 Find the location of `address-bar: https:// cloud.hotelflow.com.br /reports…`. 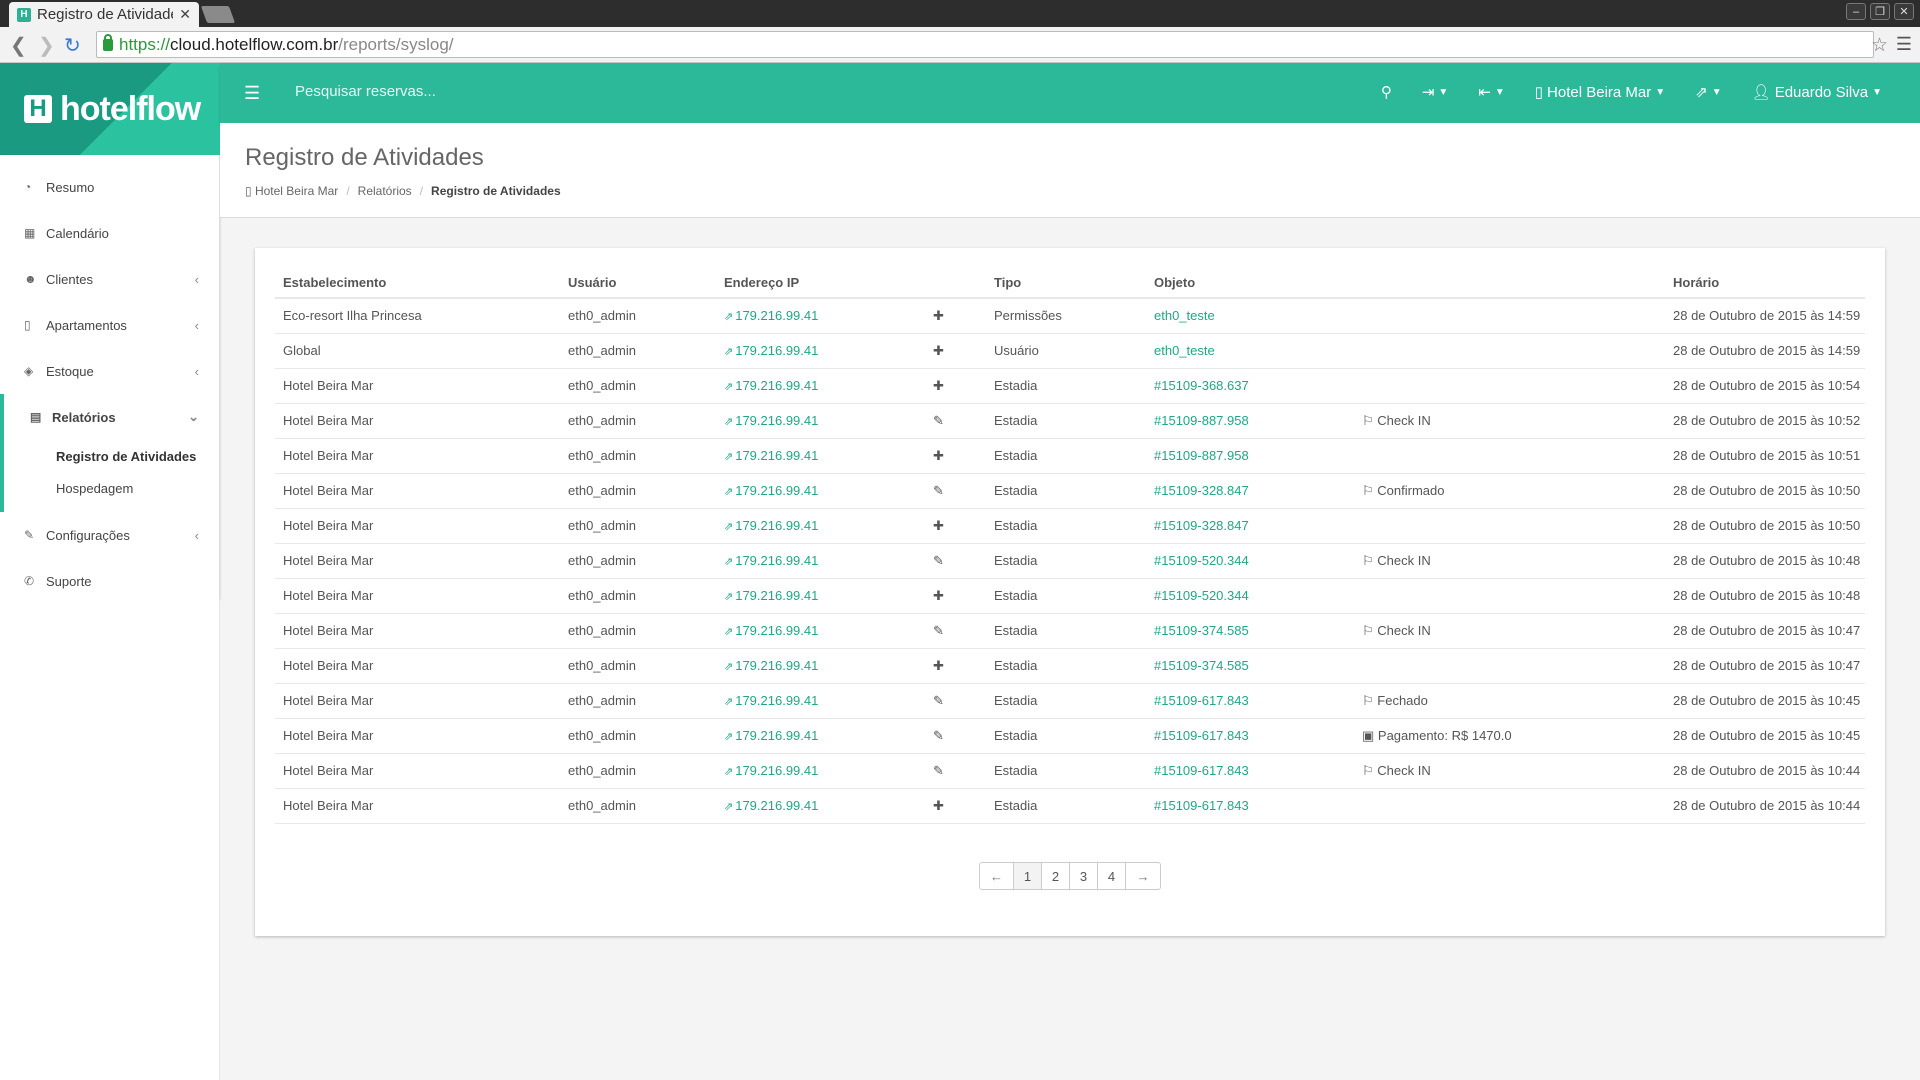

address-bar: https:// cloud.hotelflow.com.br /reports… is located at coordinates (985, 44).